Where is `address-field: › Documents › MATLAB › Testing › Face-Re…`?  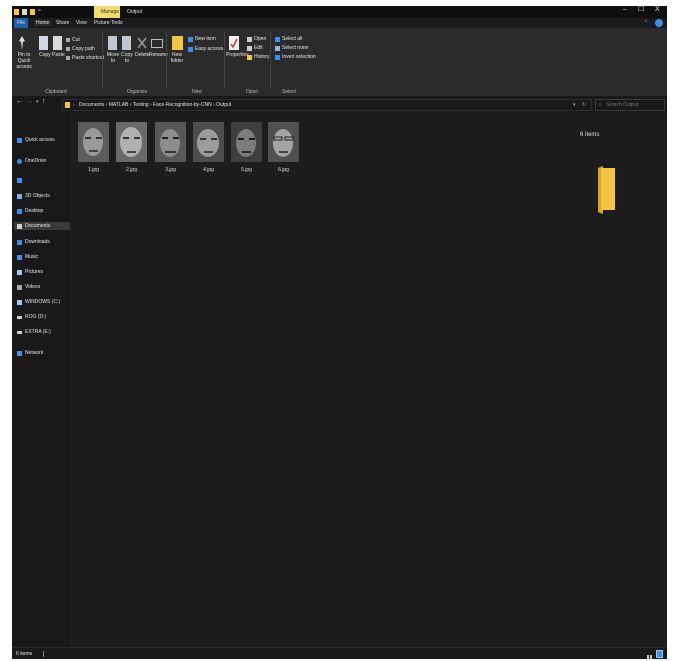
address-field: › Documents › MATLAB › Testing › Face-Re… is located at coordinates (327, 105).